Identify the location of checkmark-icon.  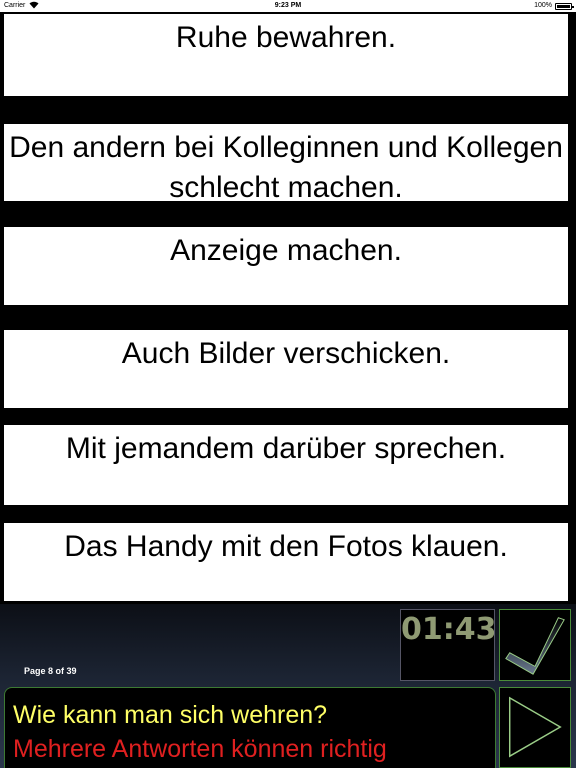
(535, 646).